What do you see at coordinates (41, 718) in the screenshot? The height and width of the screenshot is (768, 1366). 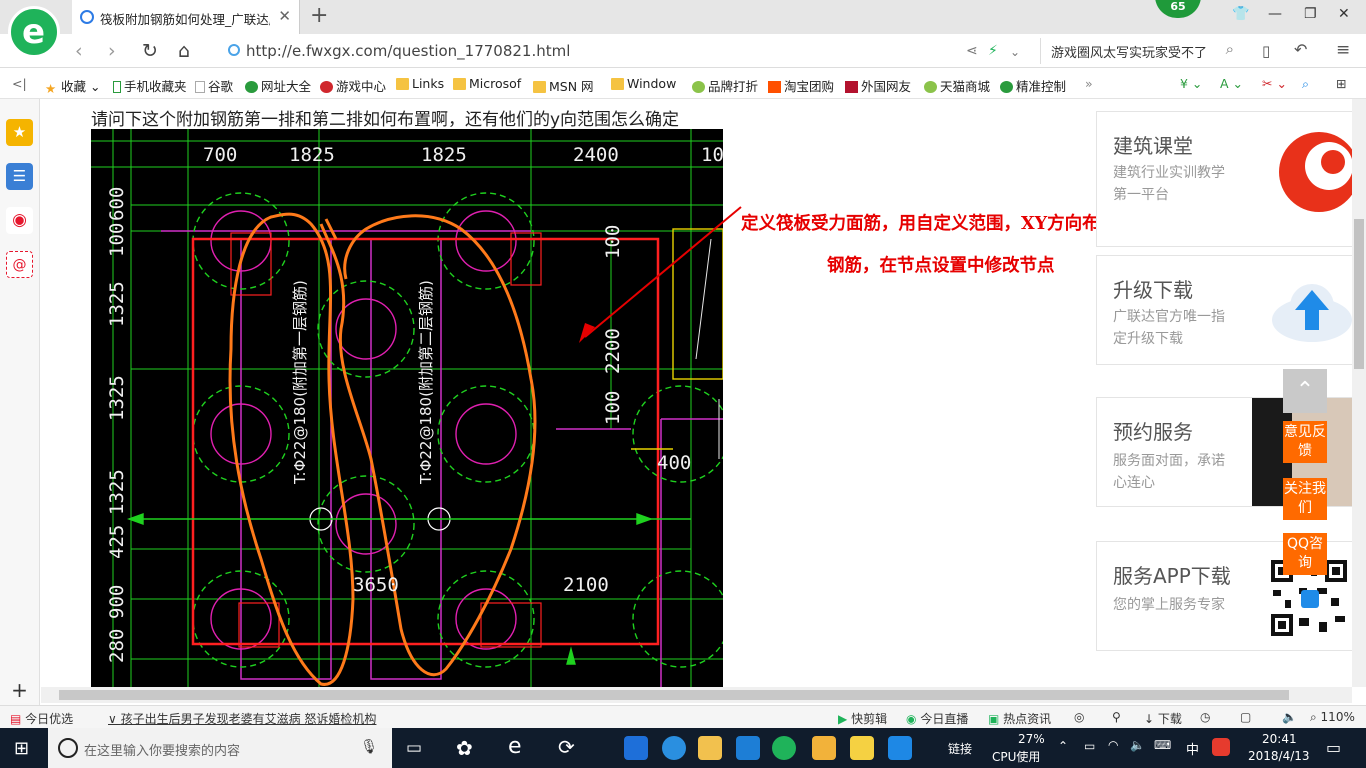 I see `today-picks-link: ▤ 今日优选` at bounding box center [41, 718].